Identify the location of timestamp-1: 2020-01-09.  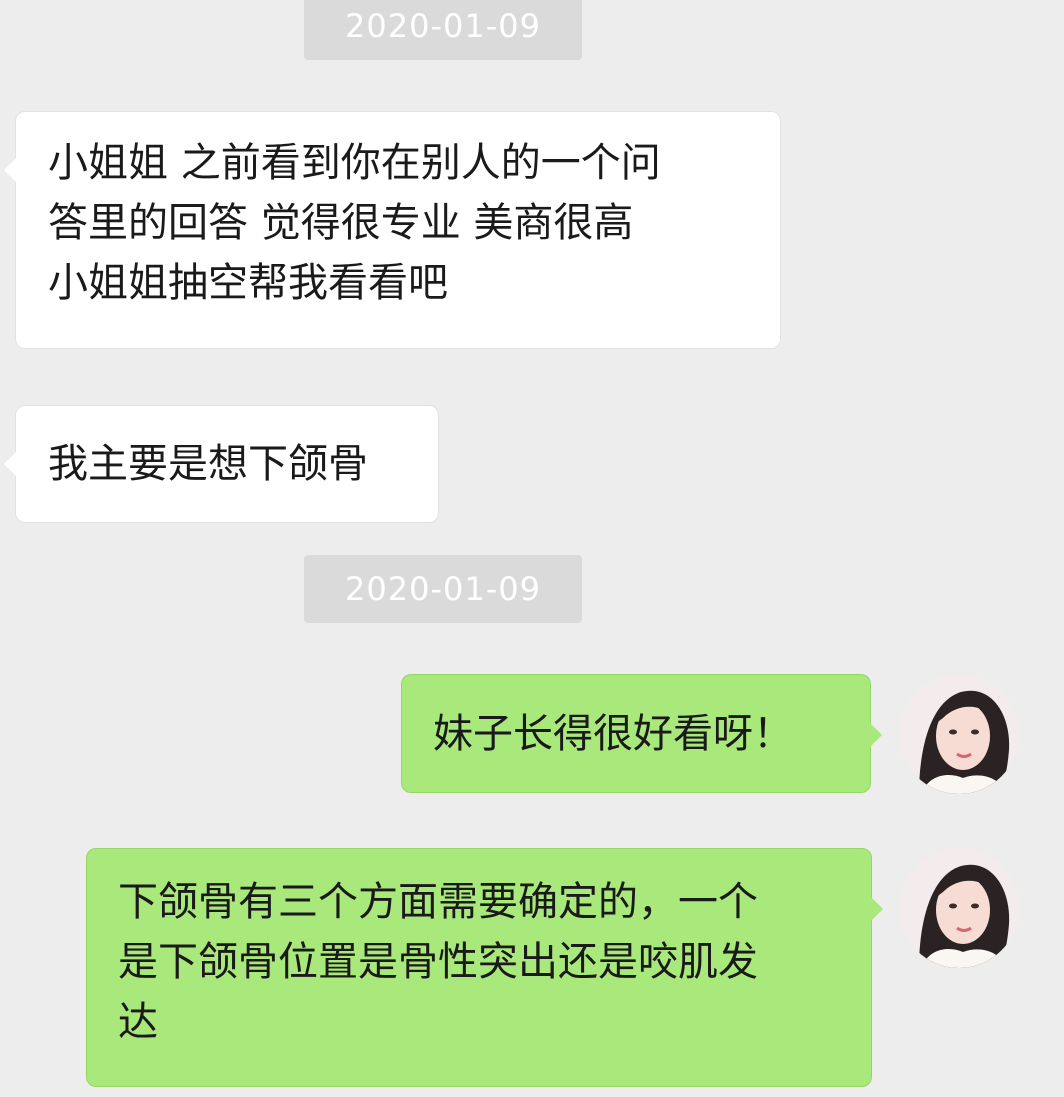
(443, 30).